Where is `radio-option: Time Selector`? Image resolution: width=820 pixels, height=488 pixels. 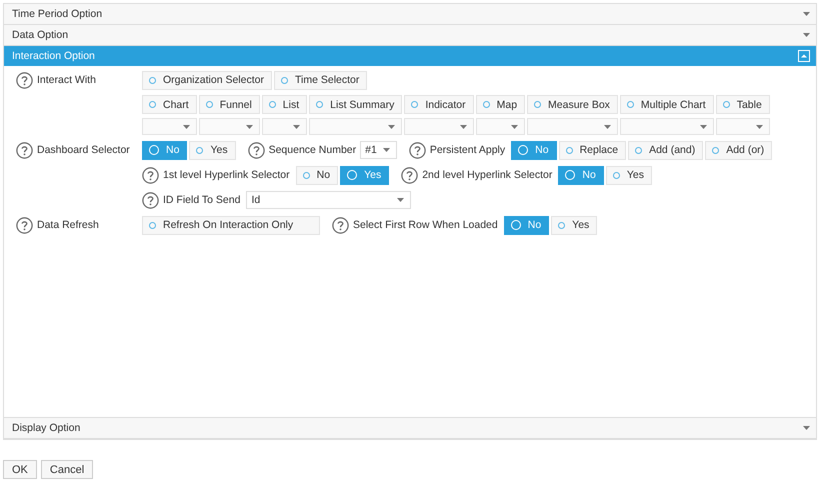 radio-option: Time Selector is located at coordinates (321, 80).